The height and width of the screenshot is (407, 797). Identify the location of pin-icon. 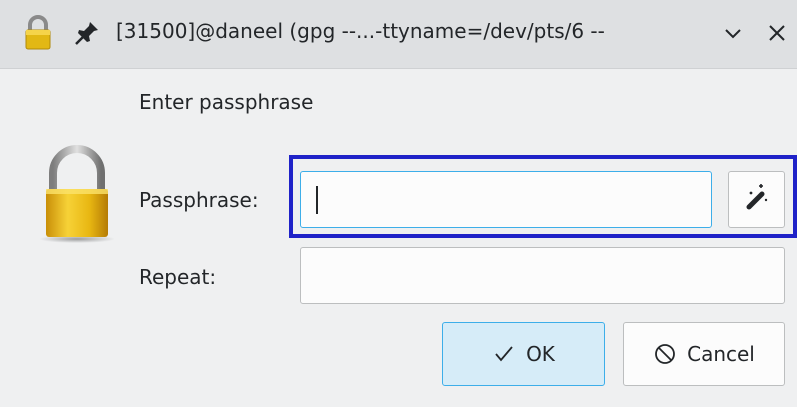
(87, 35).